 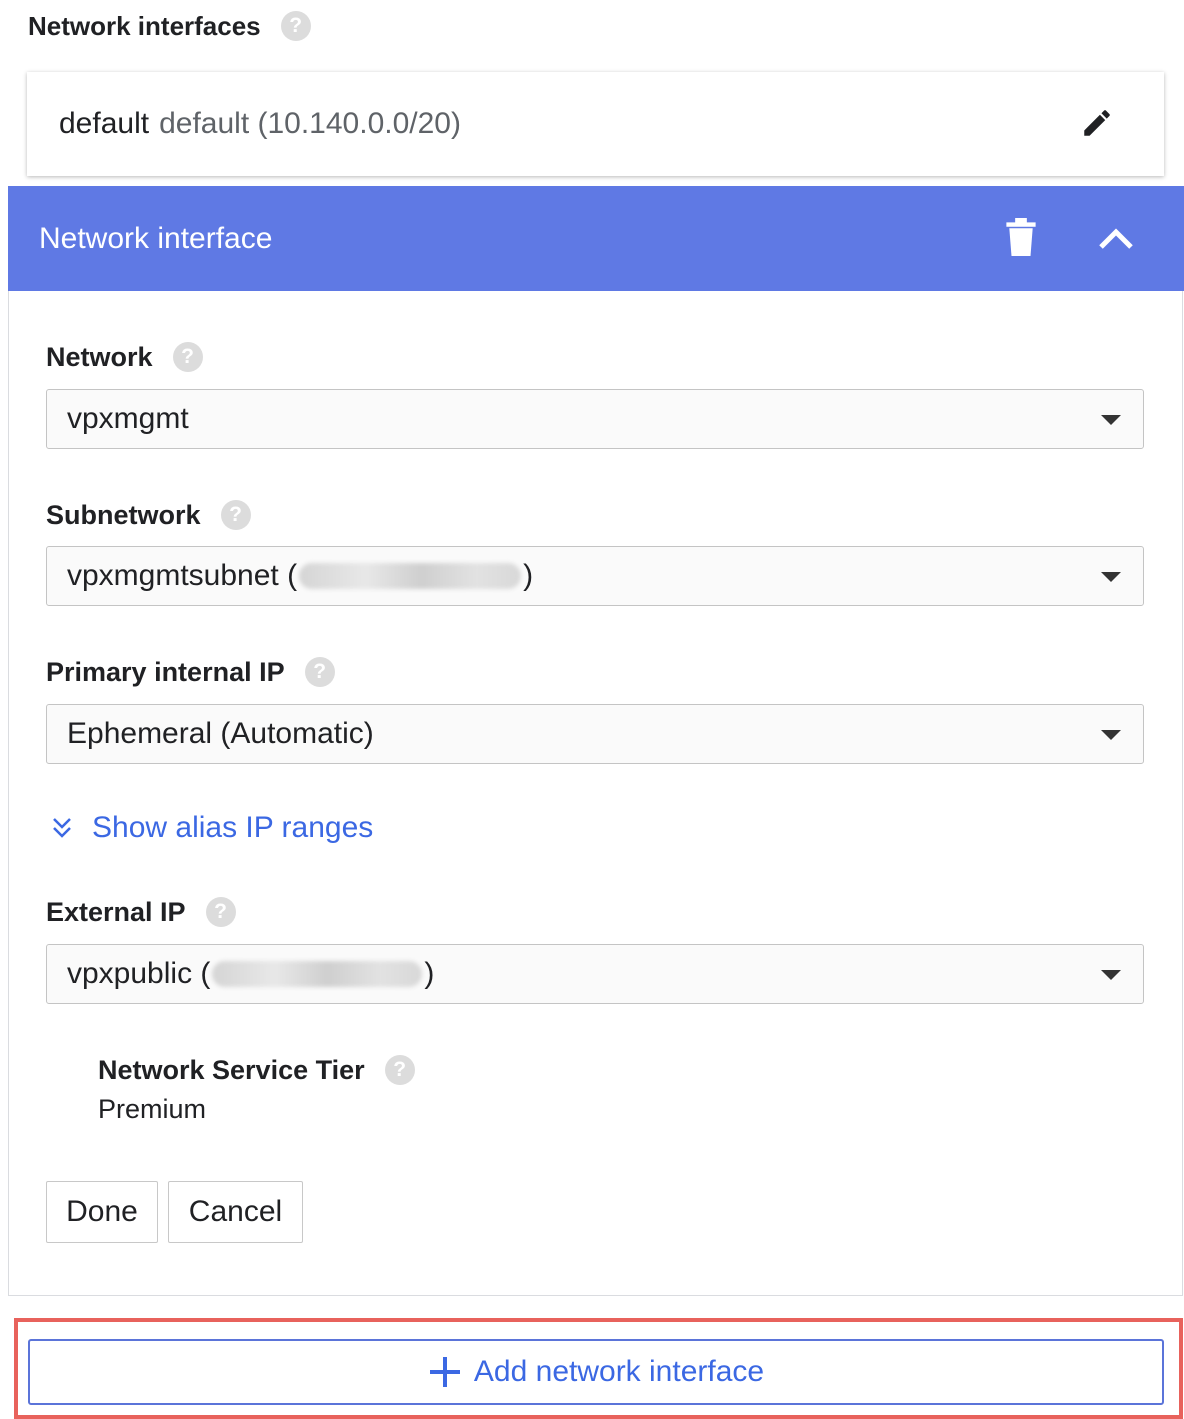 I want to click on redacted-subnet-range, so click(x=410, y=576).